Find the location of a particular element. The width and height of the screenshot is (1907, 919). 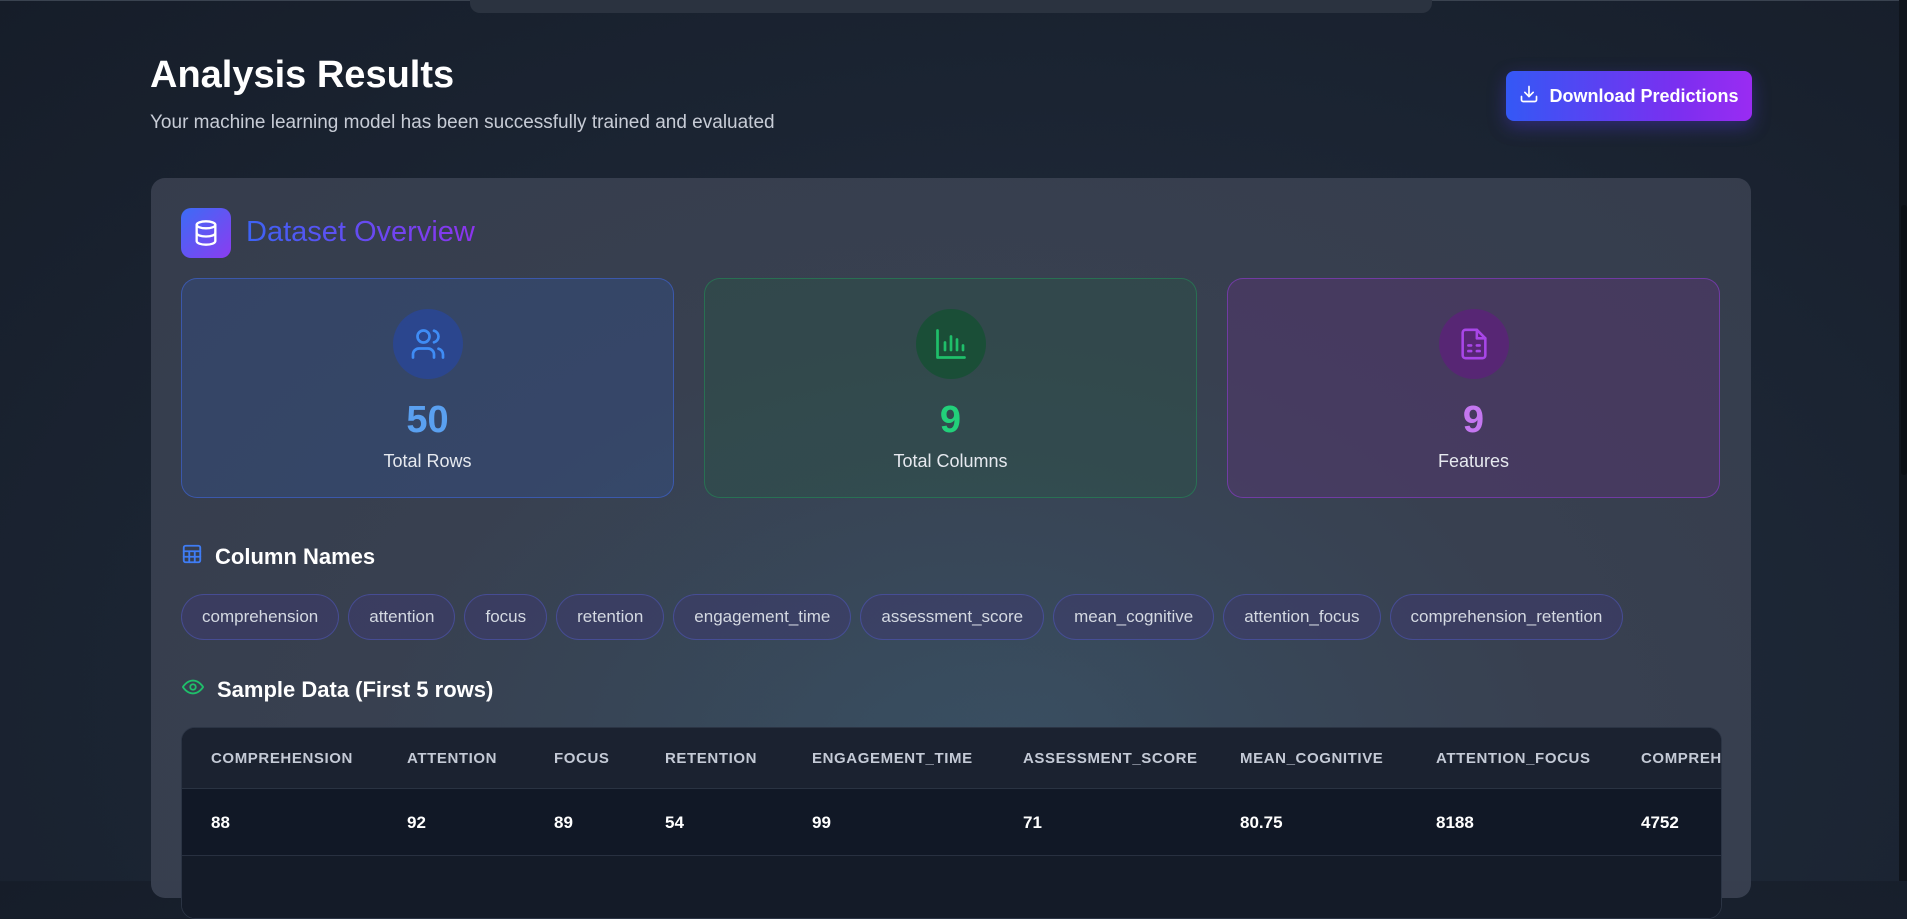

table-cell: 71 is located at coordinates (1032, 822).